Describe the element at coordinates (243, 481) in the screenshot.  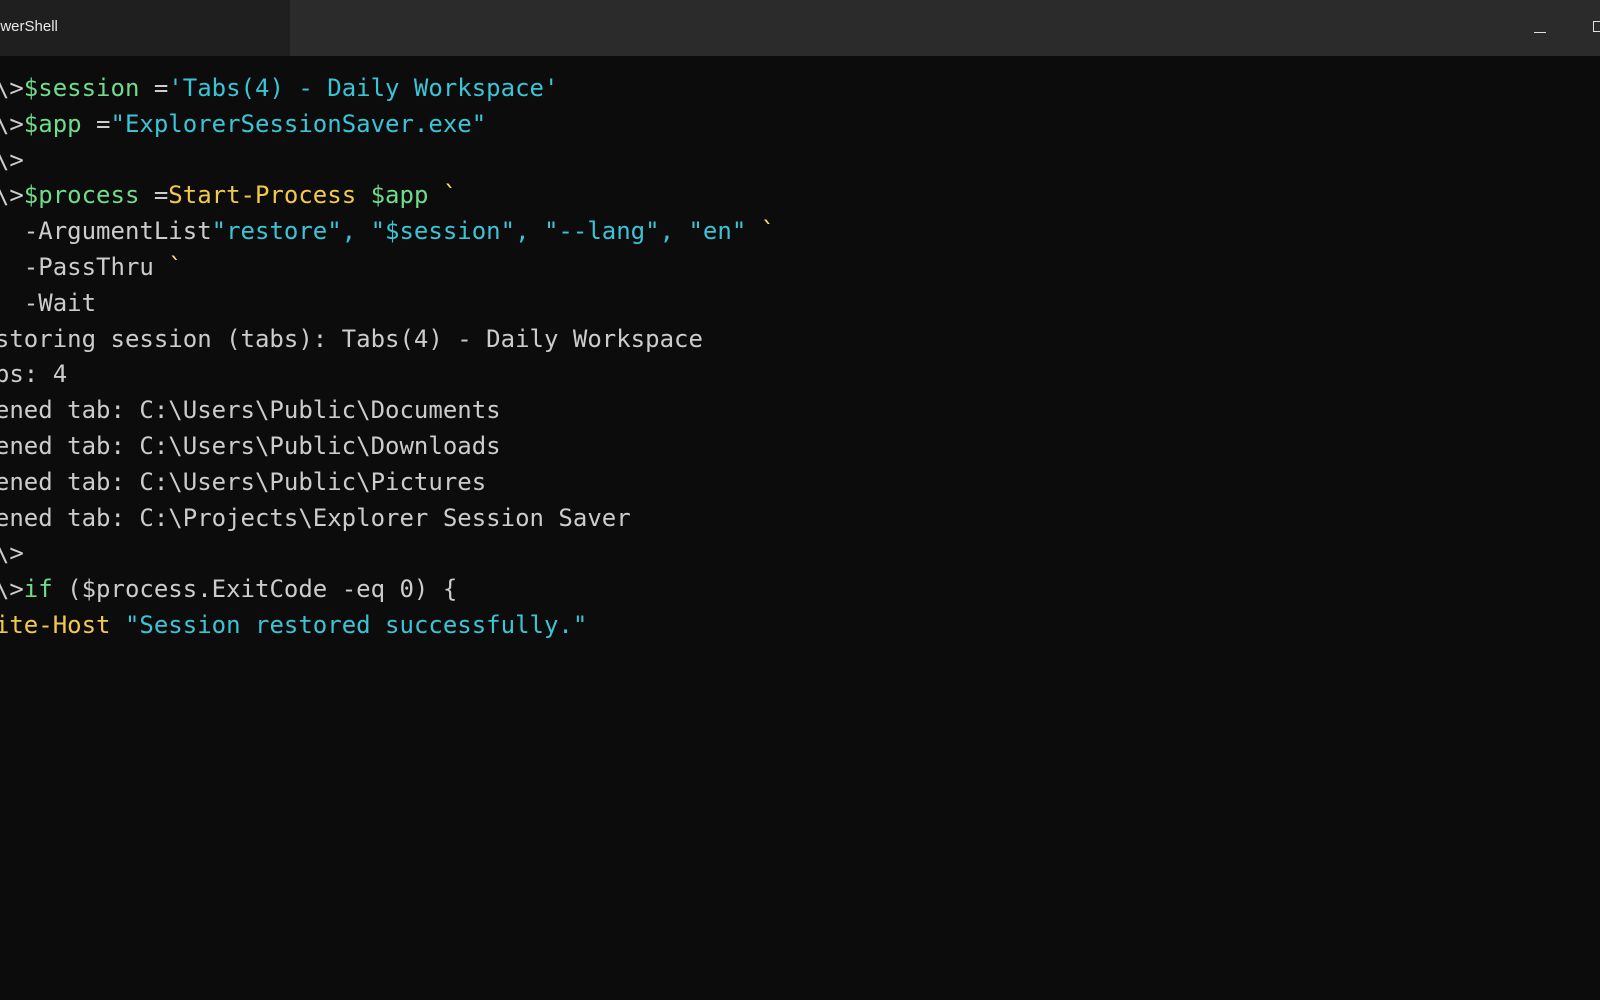
I see `code-token: Opened tab: C:\Users\Public\Pictures` at that location.